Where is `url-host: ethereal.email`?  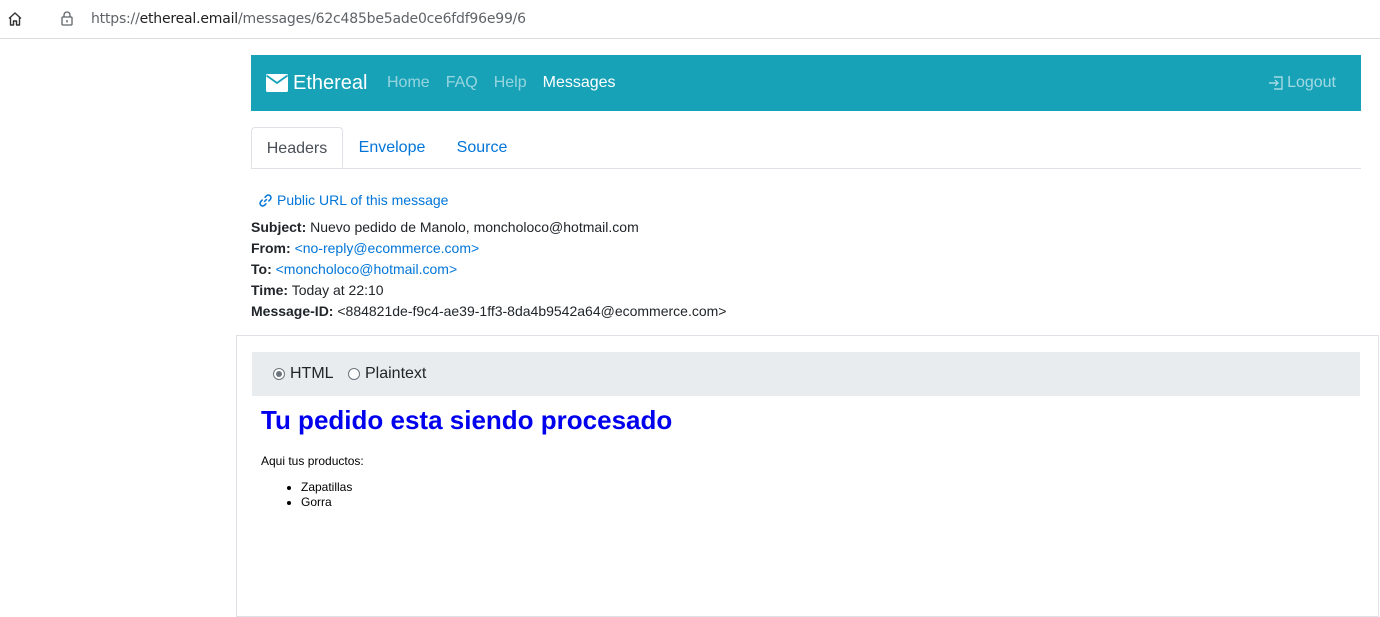 url-host: ethereal.email is located at coordinates (189, 19).